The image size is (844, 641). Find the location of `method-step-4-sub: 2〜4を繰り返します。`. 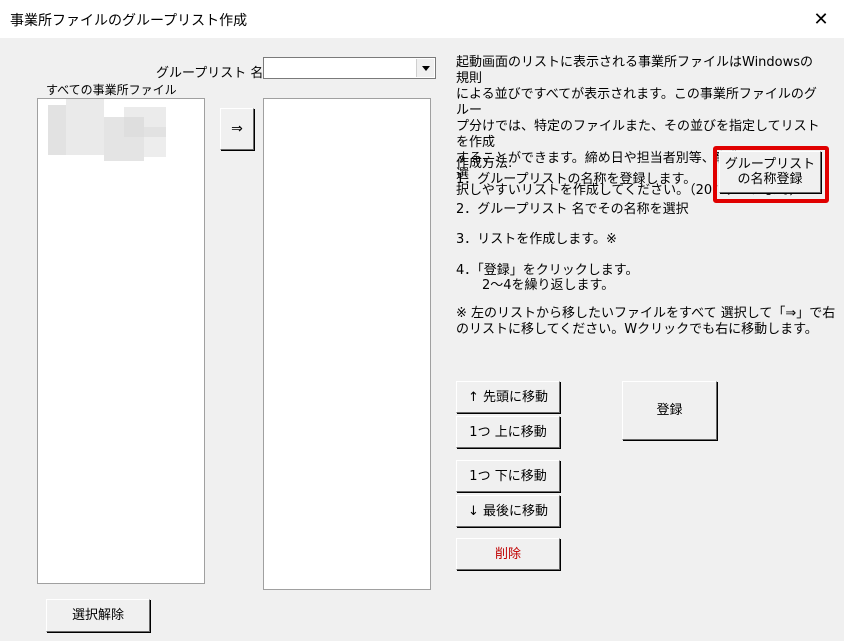

method-step-4-sub: 2〜4を繰り返します。 is located at coordinates (535, 285).